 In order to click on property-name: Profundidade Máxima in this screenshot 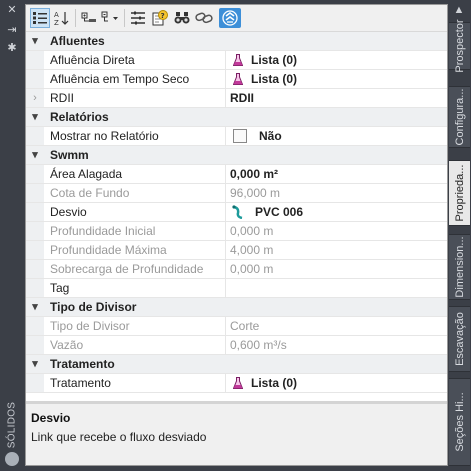, I will do `click(108, 250)`.